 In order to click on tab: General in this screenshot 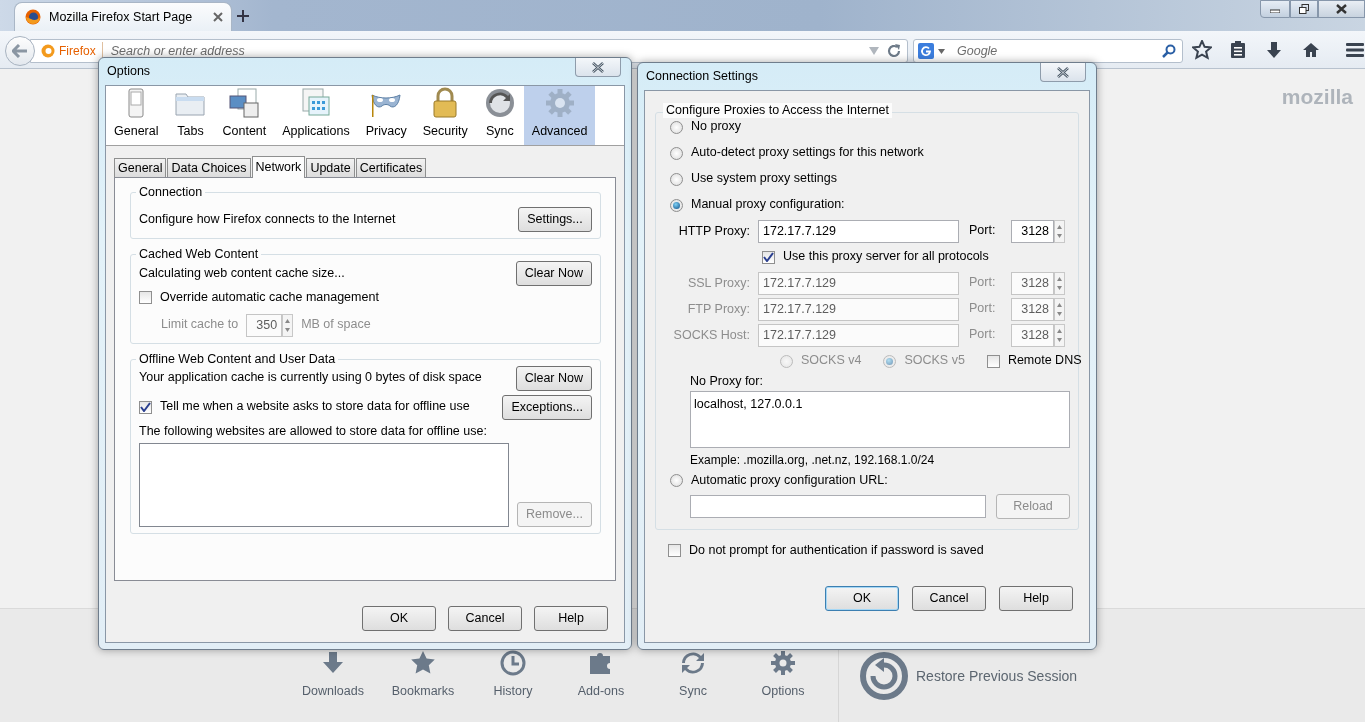, I will do `click(140, 167)`.